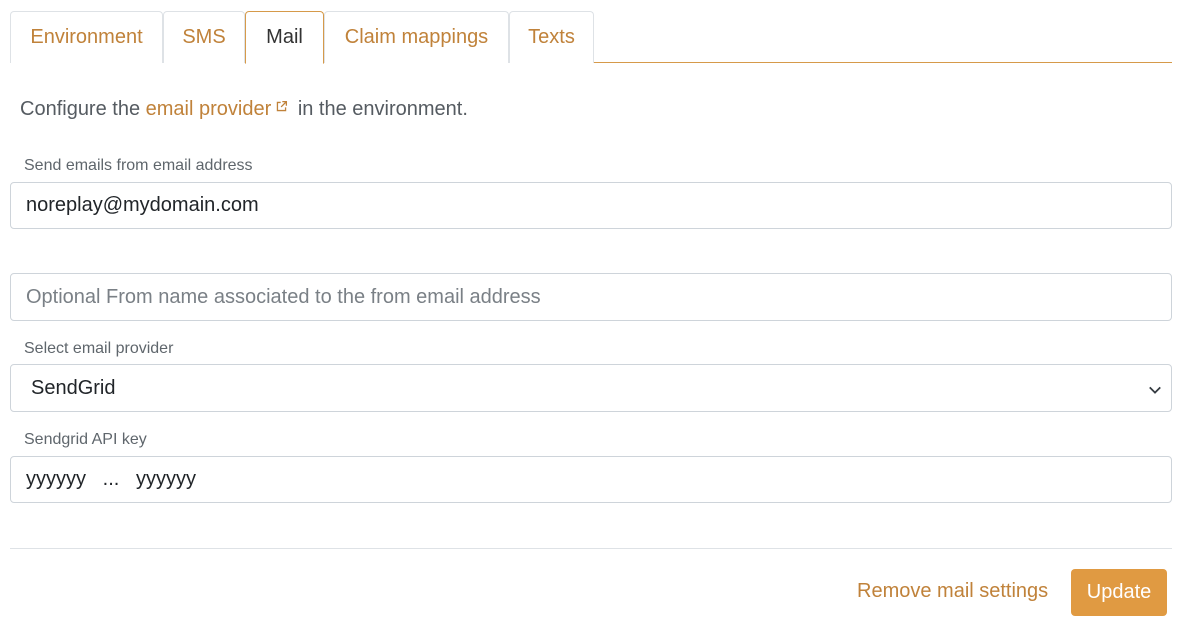  Describe the element at coordinates (138, 165) in the screenshot. I see `from-email-label: Send emails from email address` at that location.